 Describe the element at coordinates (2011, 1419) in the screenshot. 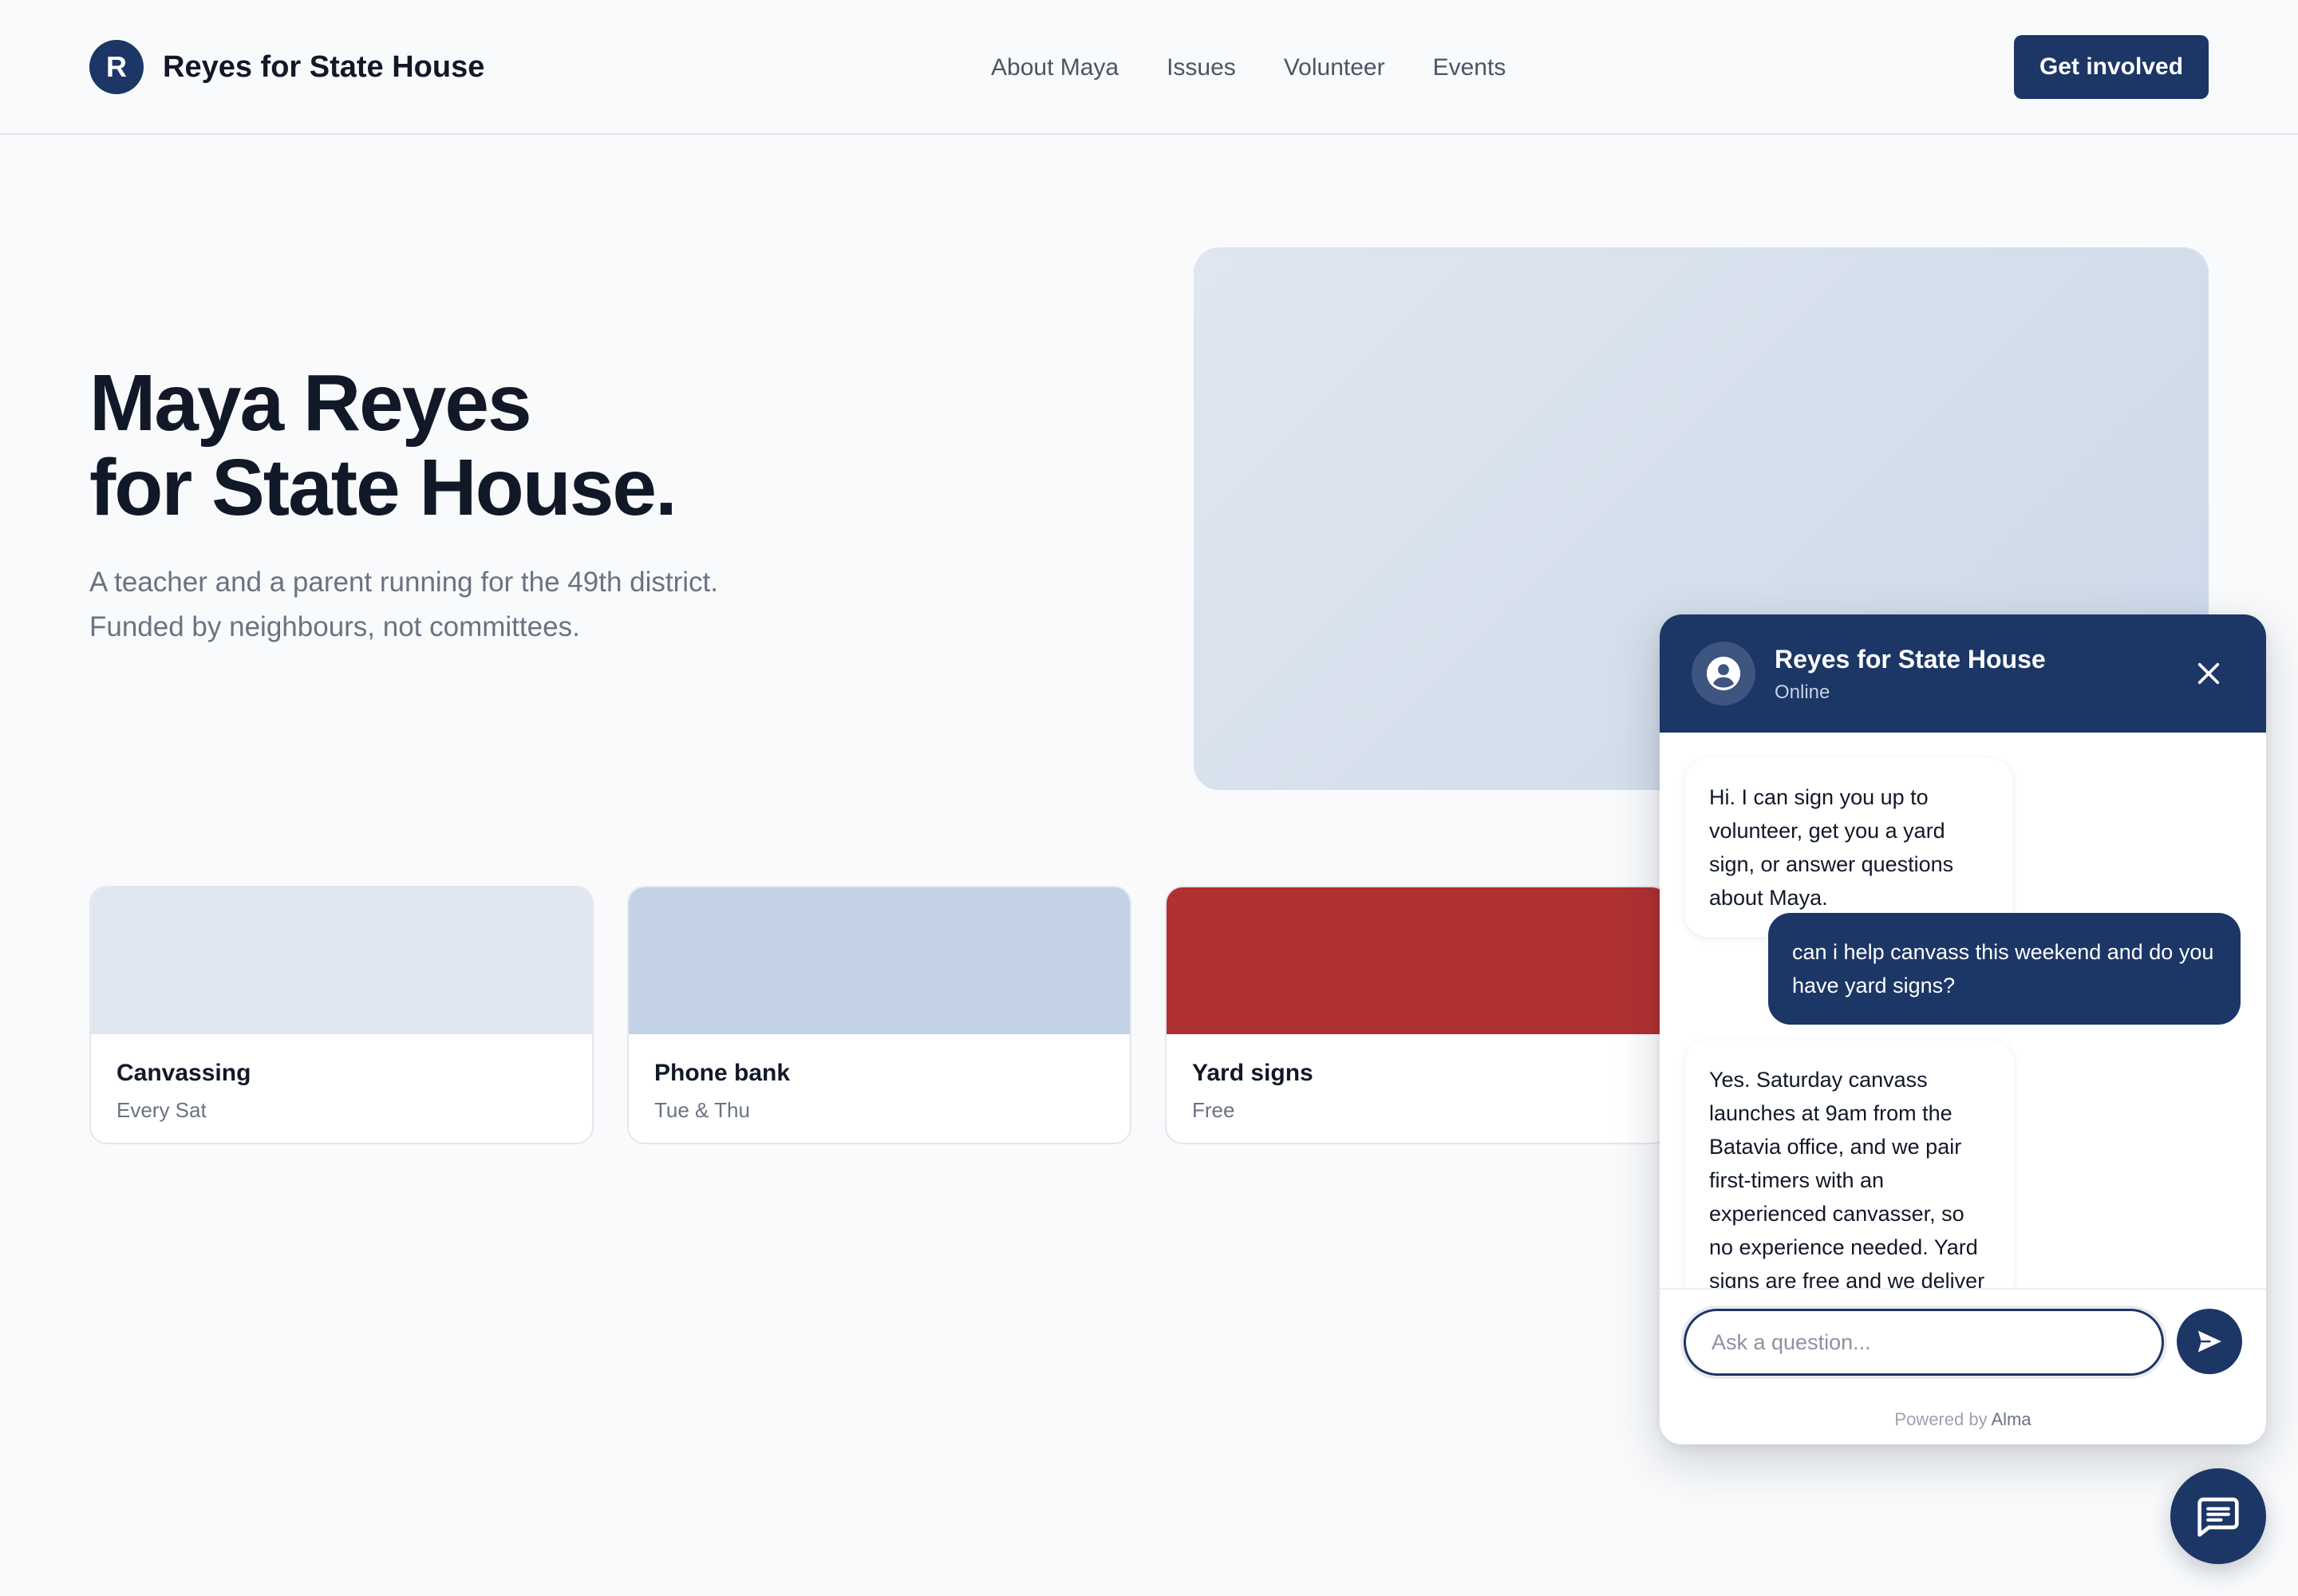

I see `powered-by-brand: Alma` at that location.